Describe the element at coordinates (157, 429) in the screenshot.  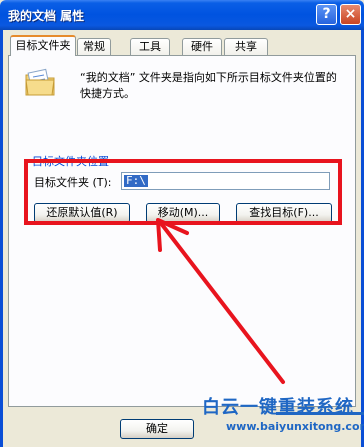
I see `ok-button: 确定` at that location.